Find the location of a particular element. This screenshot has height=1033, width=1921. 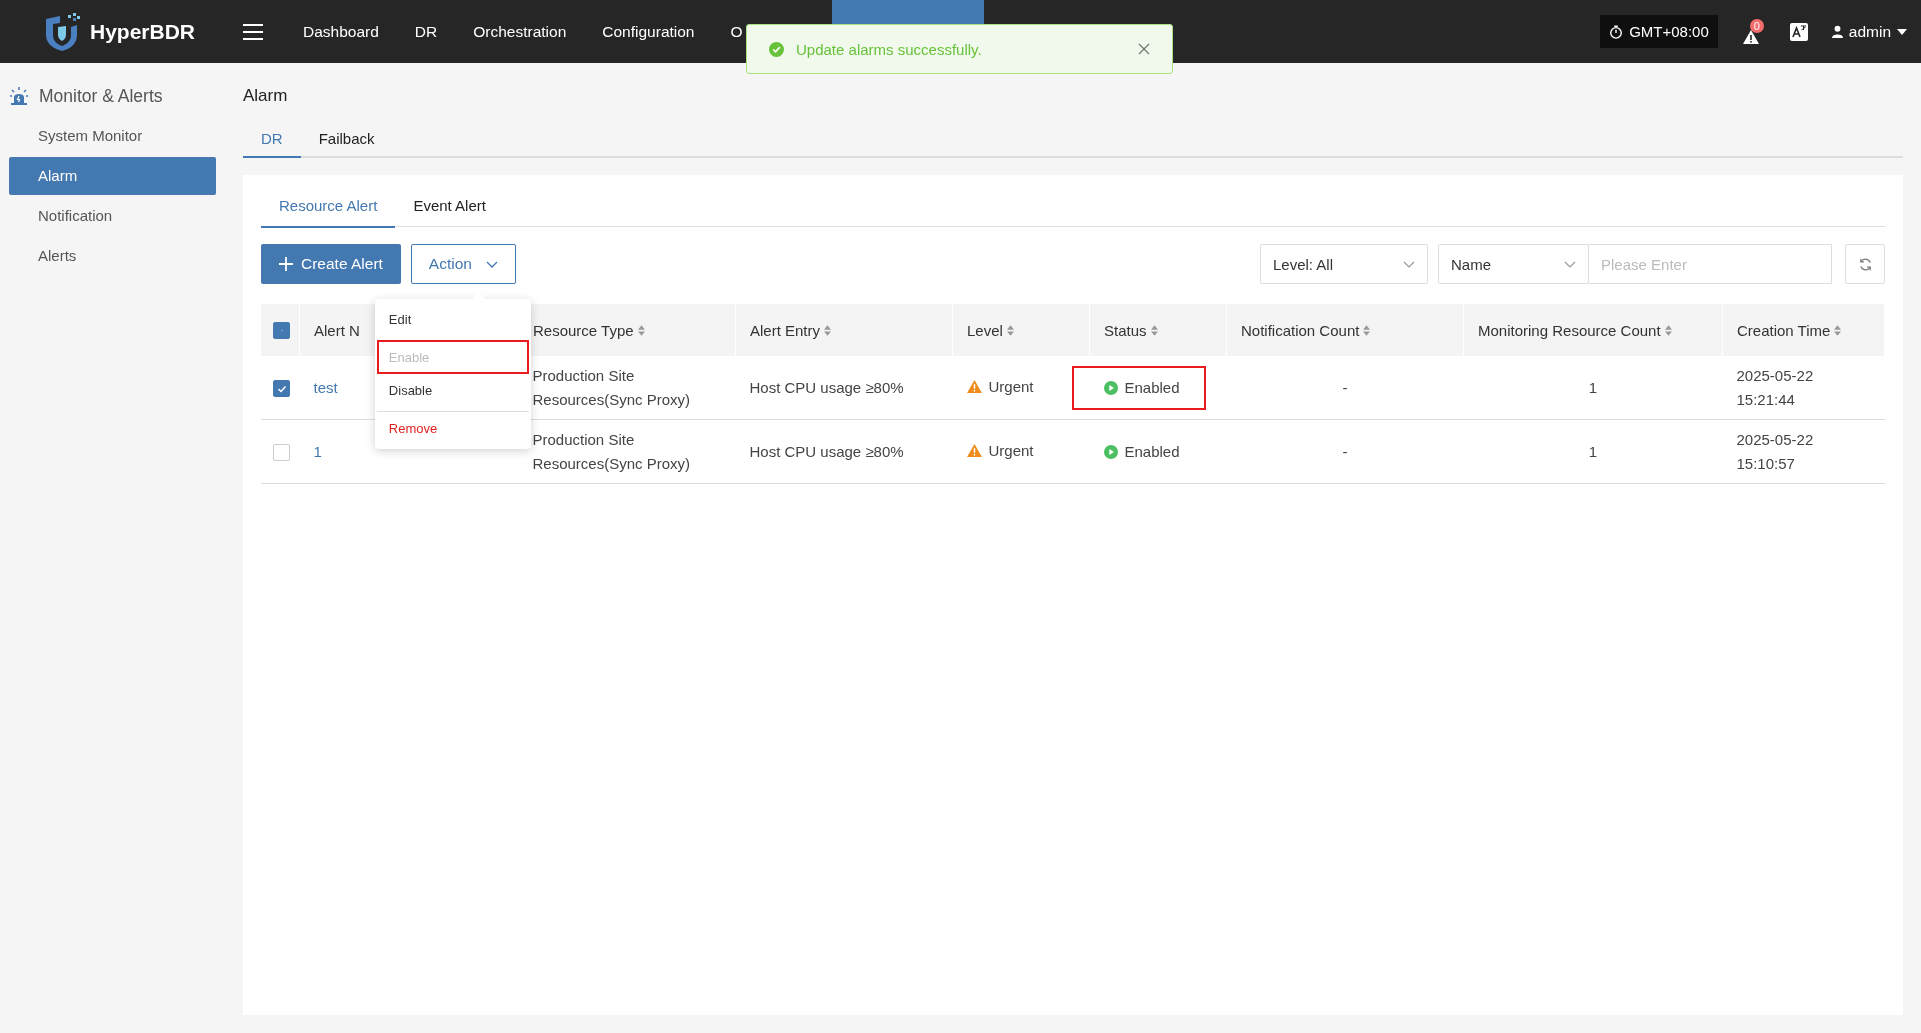

nav-link: Orchestration is located at coordinates (520, 31).